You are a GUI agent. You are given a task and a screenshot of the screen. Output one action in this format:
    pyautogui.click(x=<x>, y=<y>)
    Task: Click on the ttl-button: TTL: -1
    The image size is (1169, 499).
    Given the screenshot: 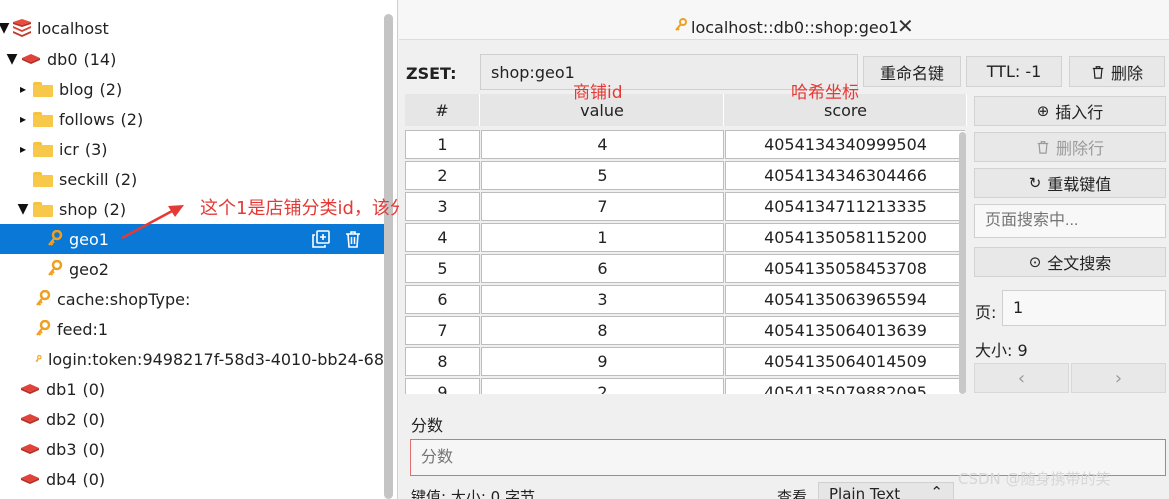 What is the action you would take?
    pyautogui.click(x=1014, y=71)
    